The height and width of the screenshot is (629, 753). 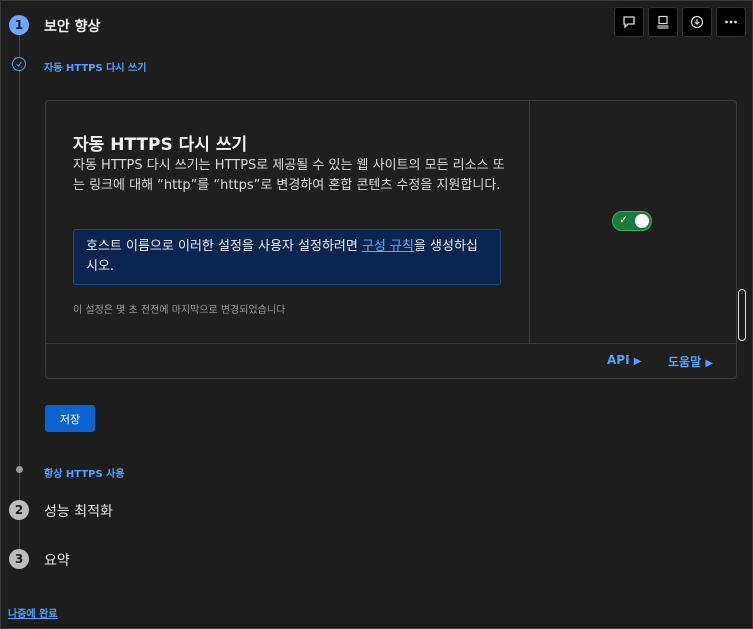 I want to click on scrollbar-thumb, so click(x=742, y=315).